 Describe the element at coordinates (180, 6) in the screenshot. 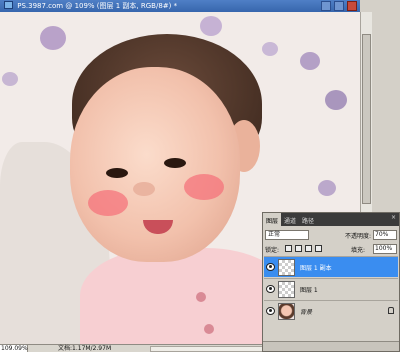

I see `document-title-bar: PS.3987.com @ 109% (图层 1 副本, RGB/8#) *` at that location.